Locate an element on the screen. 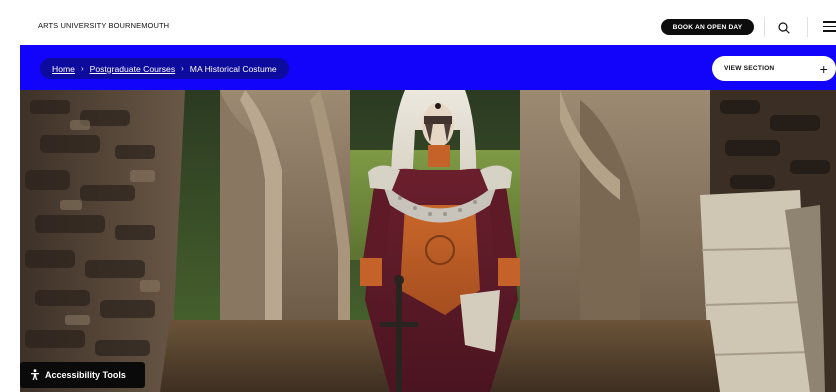 The image size is (836, 392). breadcrumb-current-page: MA Historical Costume is located at coordinates (233, 68).